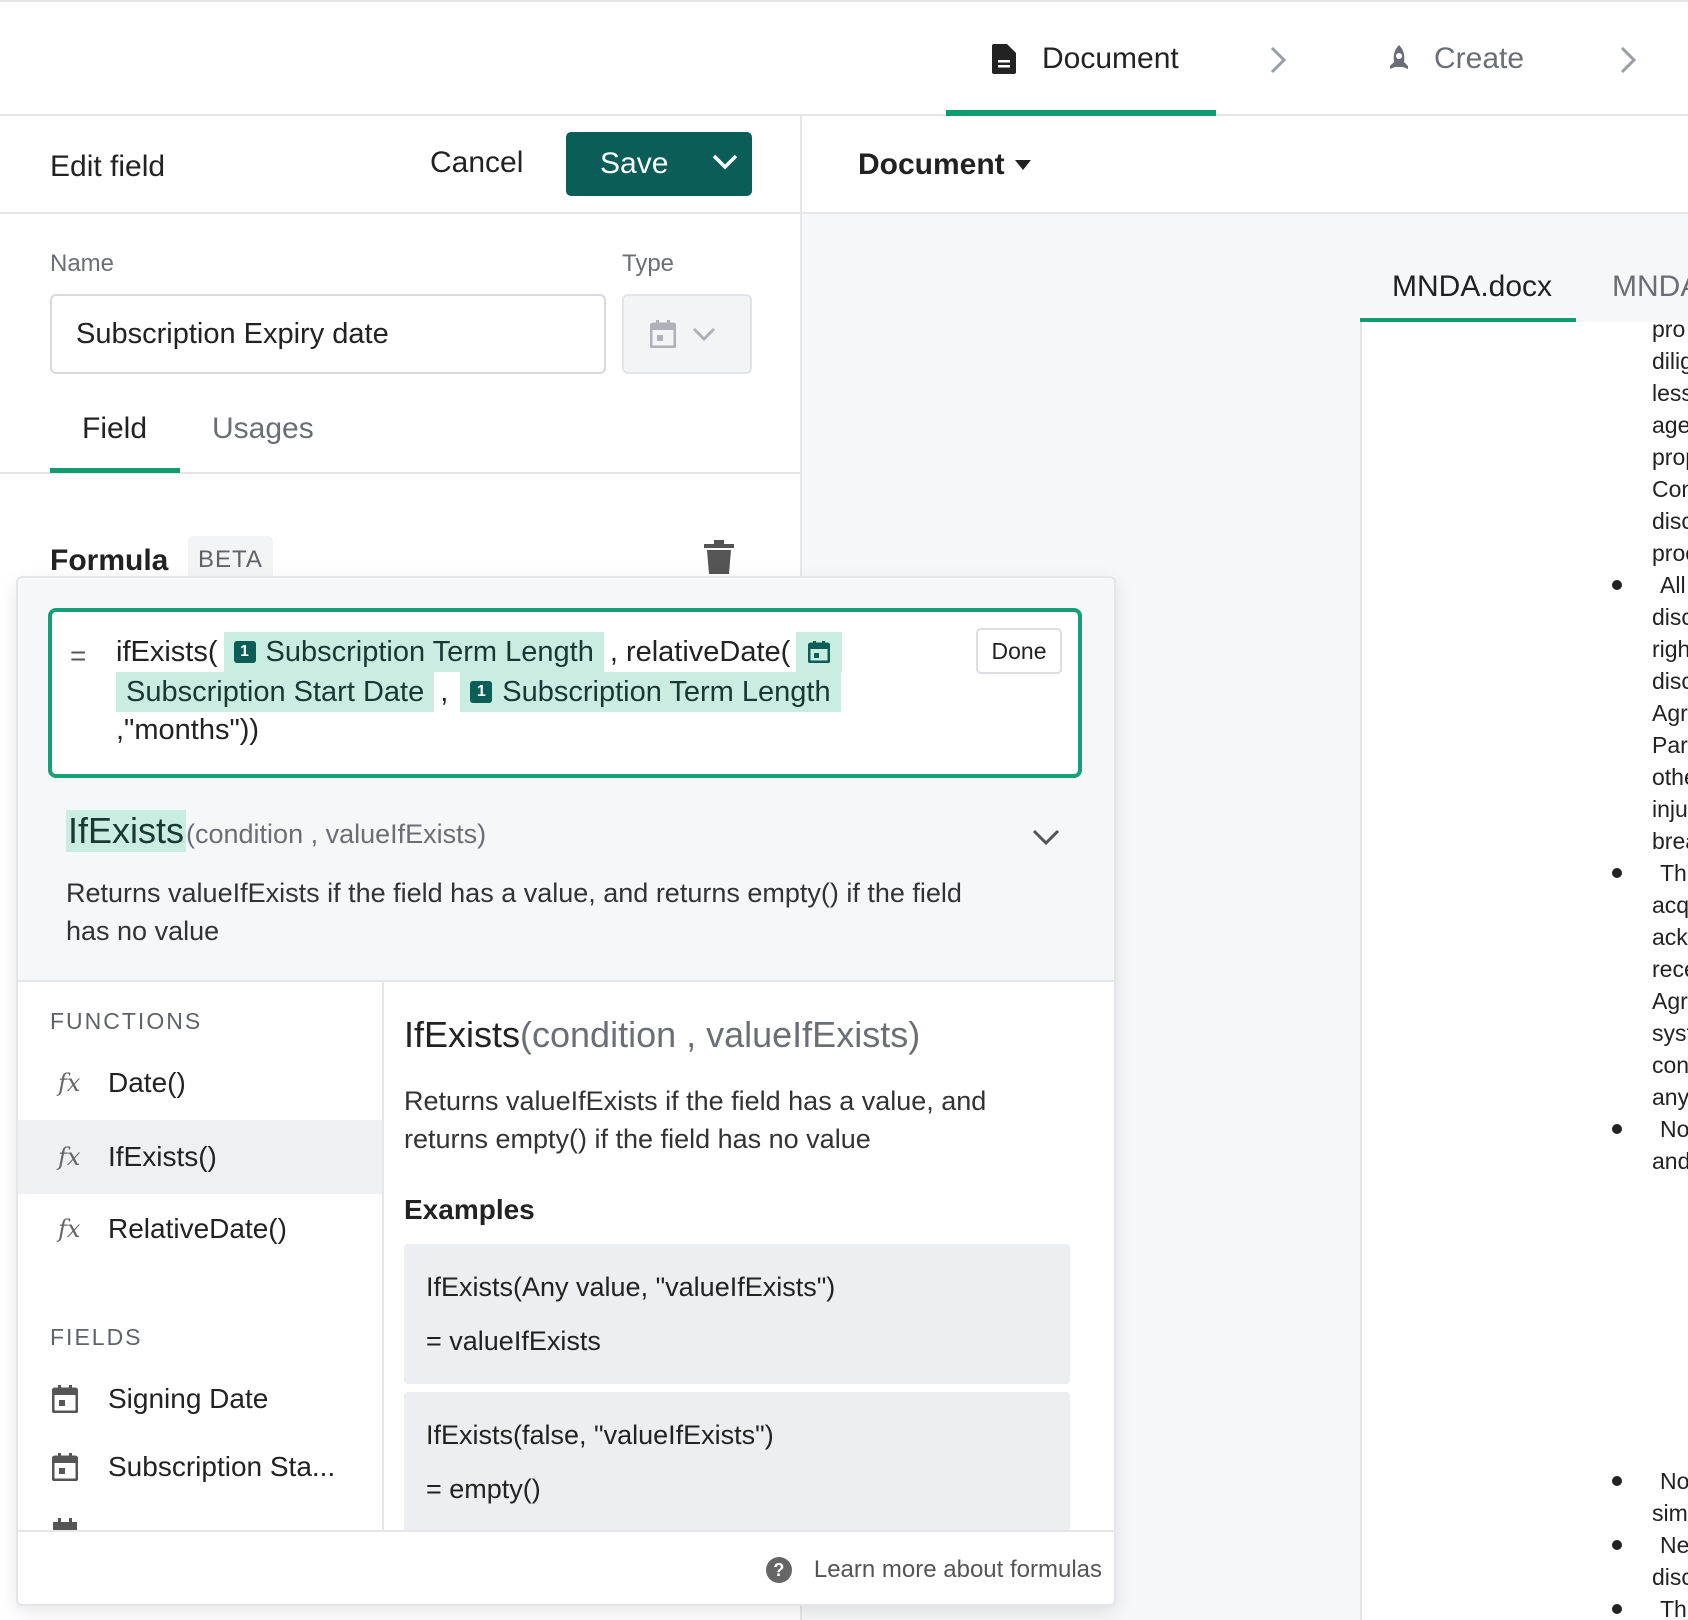  I want to click on page-text: Con, so click(1670, 489).